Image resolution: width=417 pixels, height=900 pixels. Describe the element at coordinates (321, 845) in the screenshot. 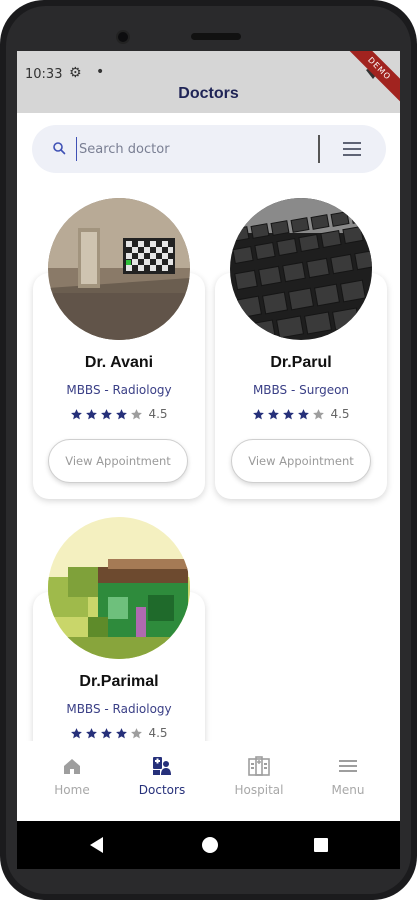

I see `recent-apps-icon` at that location.